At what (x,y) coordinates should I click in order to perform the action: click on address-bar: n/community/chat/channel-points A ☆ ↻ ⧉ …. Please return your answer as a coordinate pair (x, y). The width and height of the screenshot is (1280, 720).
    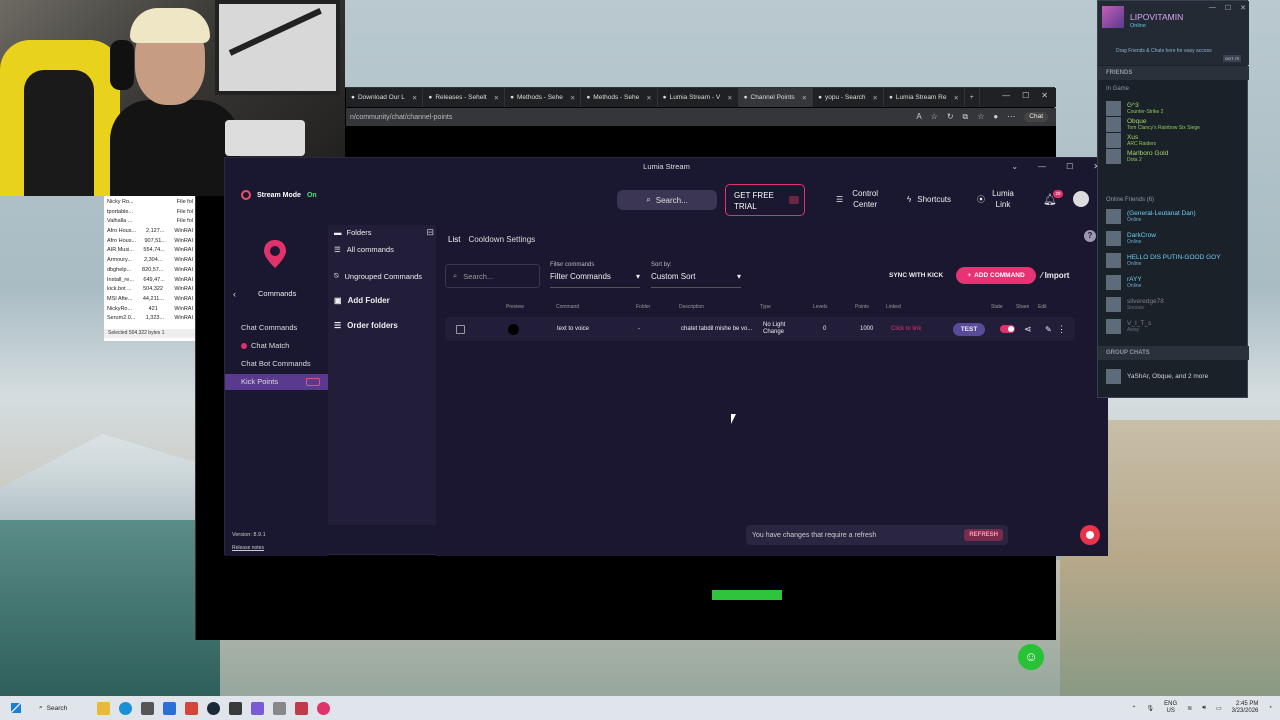
    Looking at the image, I should click on (701, 117).